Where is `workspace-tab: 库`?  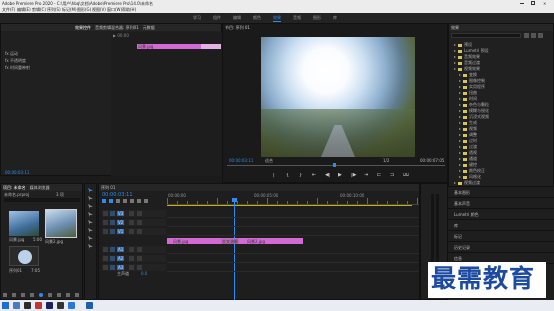 workspace-tab: 库 is located at coordinates (335, 18).